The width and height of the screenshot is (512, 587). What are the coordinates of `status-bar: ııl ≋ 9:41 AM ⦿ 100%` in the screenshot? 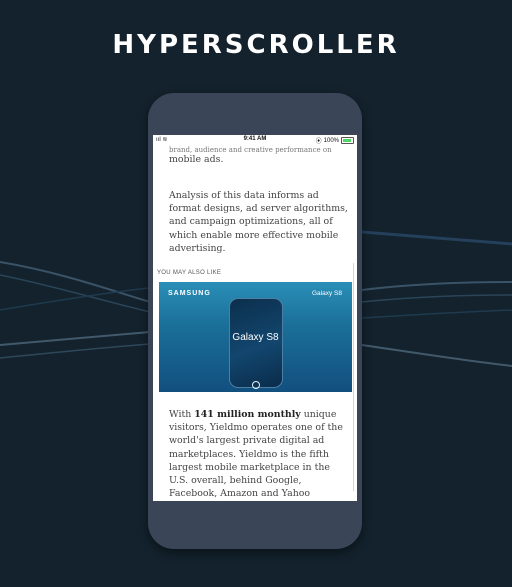 It's located at (255, 140).